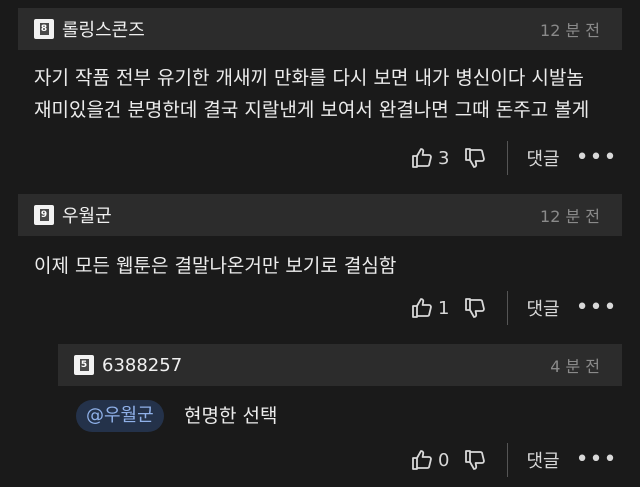  What do you see at coordinates (320, 215) in the screenshot?
I see `comment-header: 9 우월군 12 분 전` at bounding box center [320, 215].